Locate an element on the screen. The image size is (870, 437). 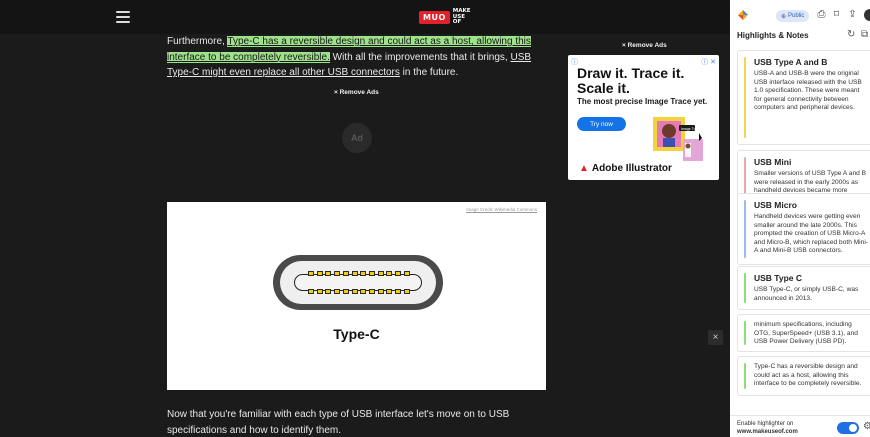
globe-icon: ⊕ is located at coordinates (784, 16).